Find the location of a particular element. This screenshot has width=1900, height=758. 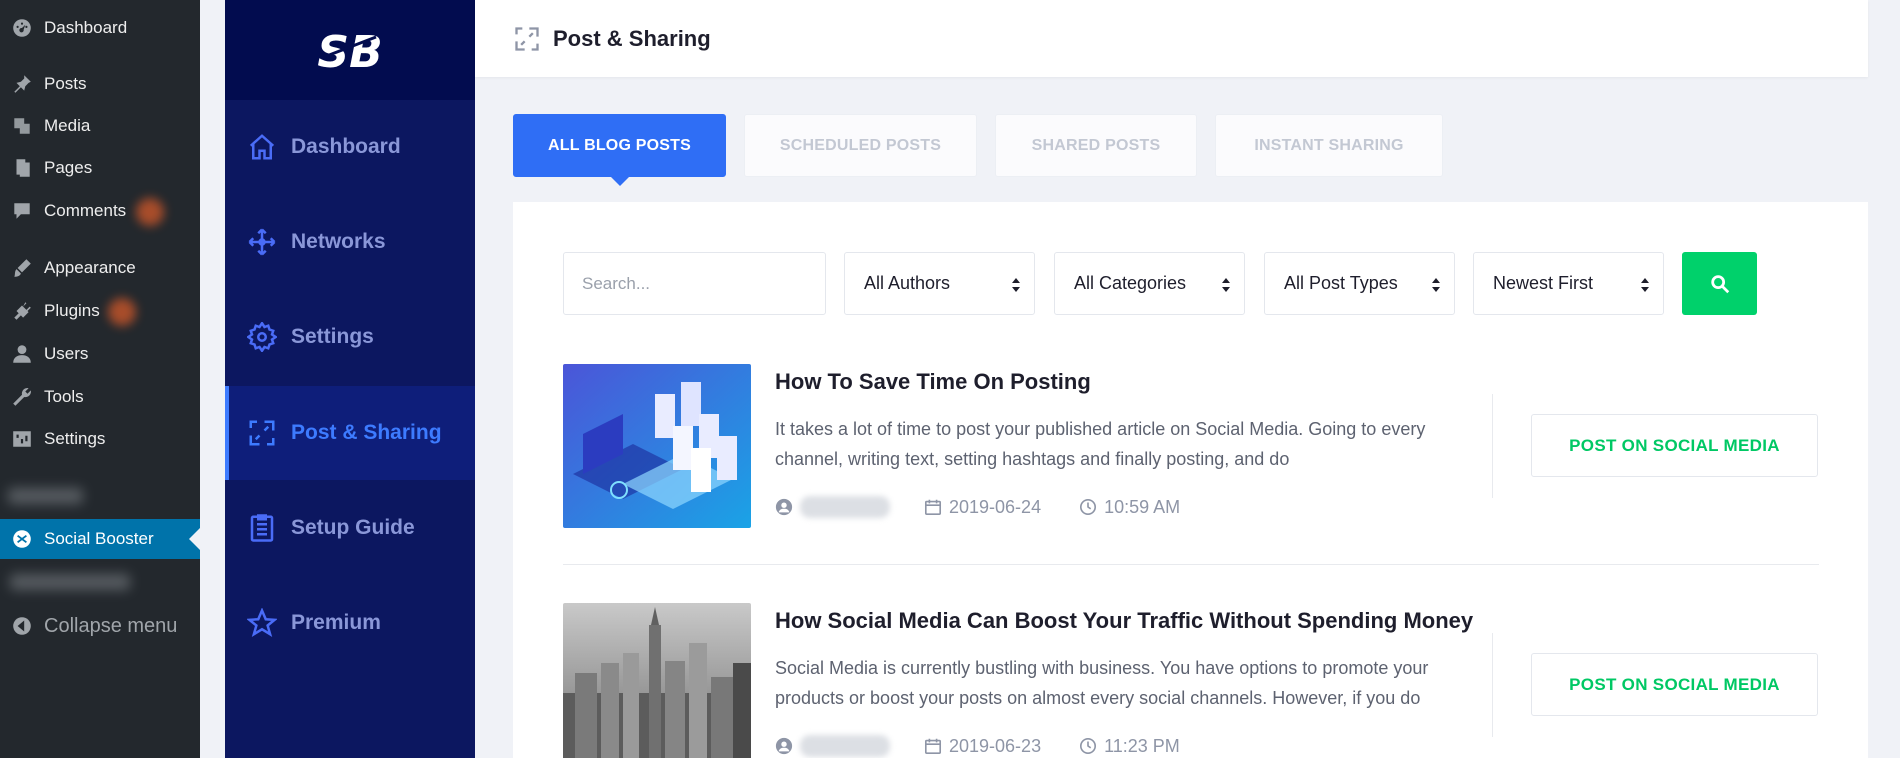

wrench-icon is located at coordinates (22, 397).